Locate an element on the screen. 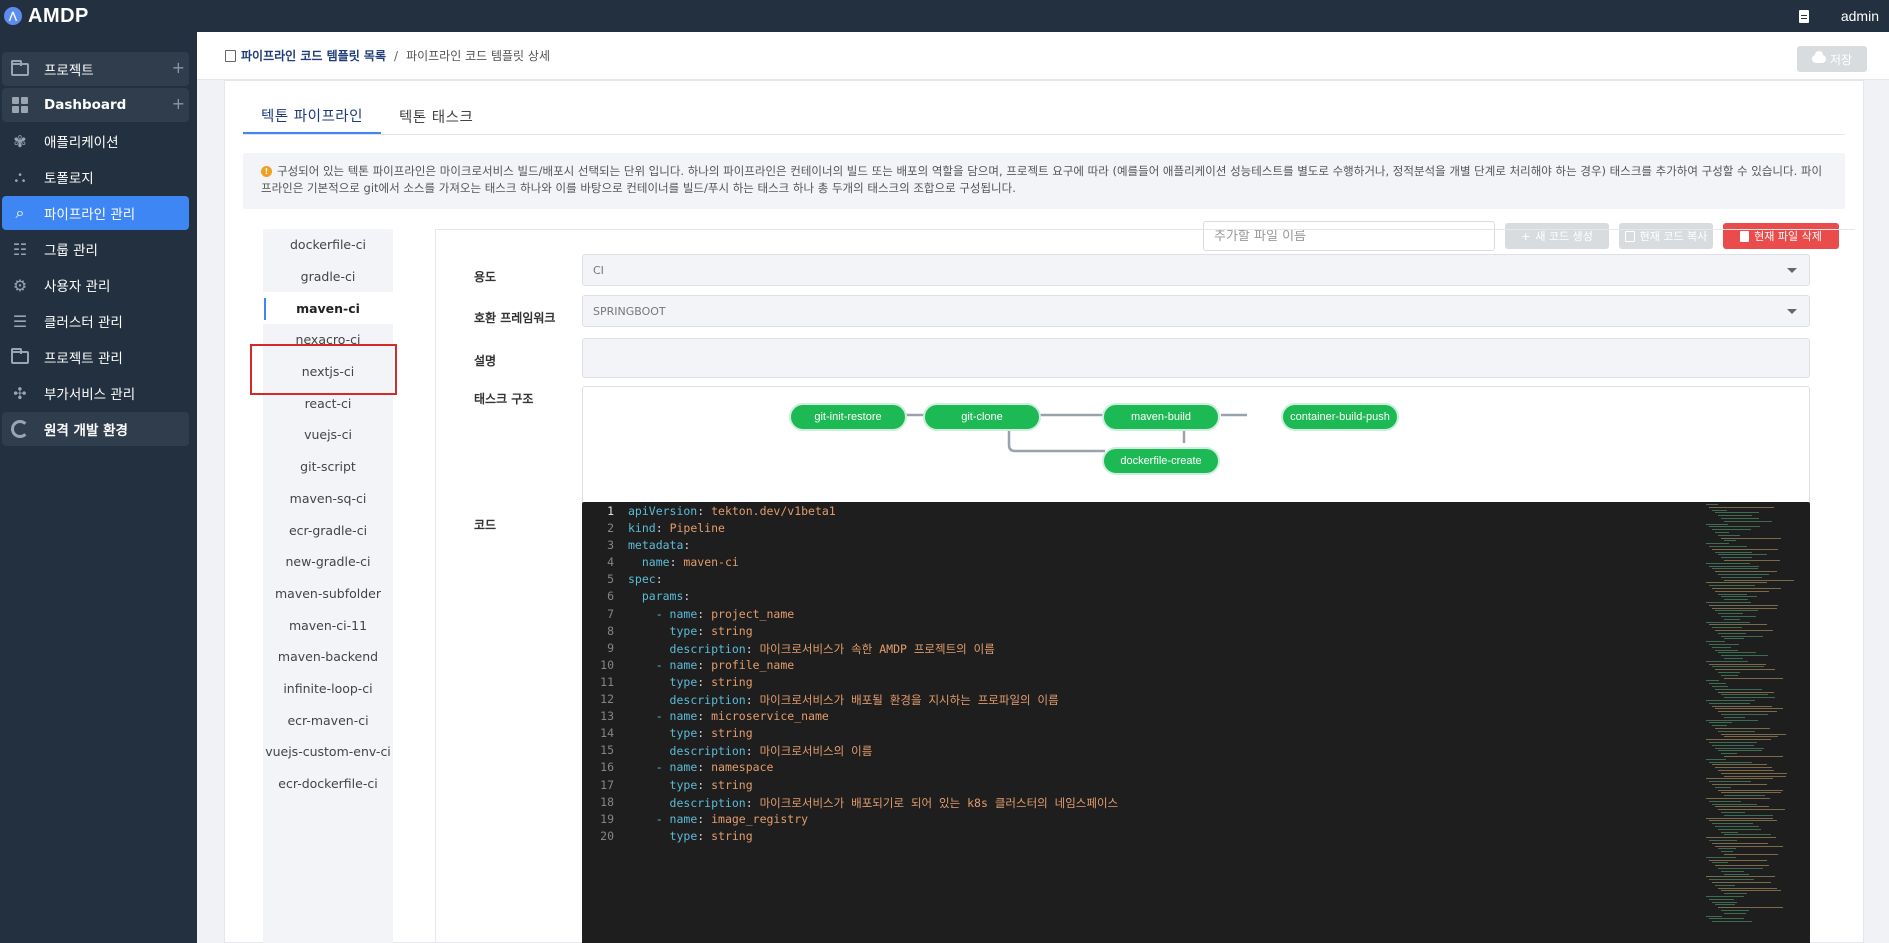  task-node-dockerfile-create: dockerfile-create is located at coordinates (1161, 461).